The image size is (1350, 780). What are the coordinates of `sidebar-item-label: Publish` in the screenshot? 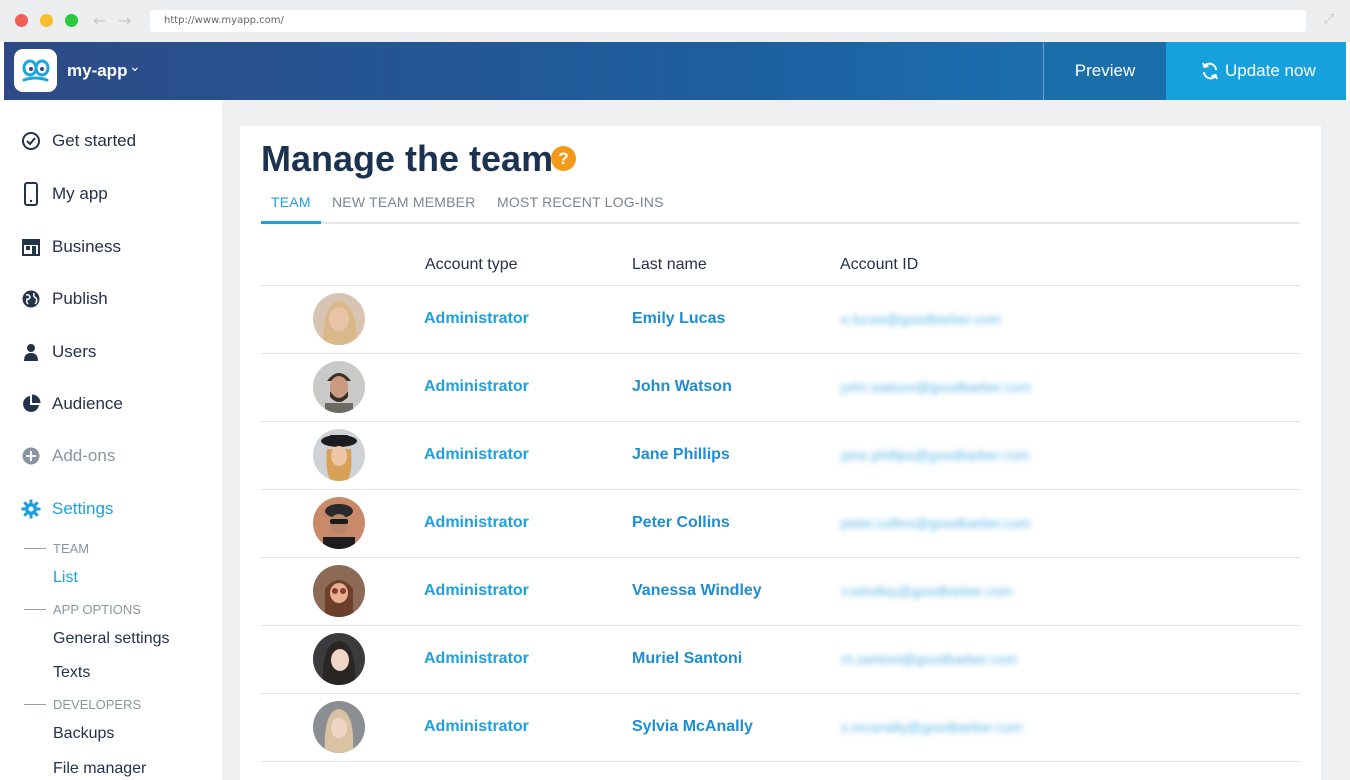 It's located at (80, 298).